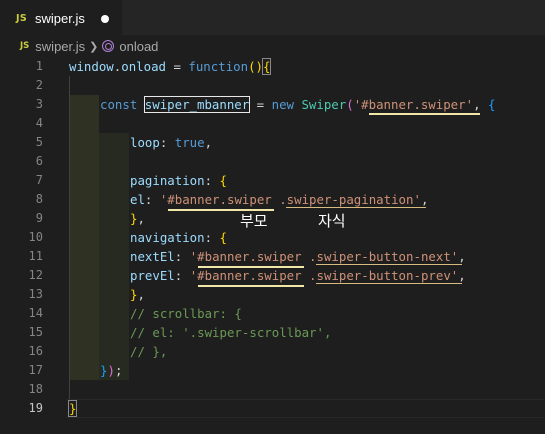 The height and width of the screenshot is (434, 545). Describe the element at coordinates (111, 370) in the screenshot. I see `code-line-17: });` at that location.